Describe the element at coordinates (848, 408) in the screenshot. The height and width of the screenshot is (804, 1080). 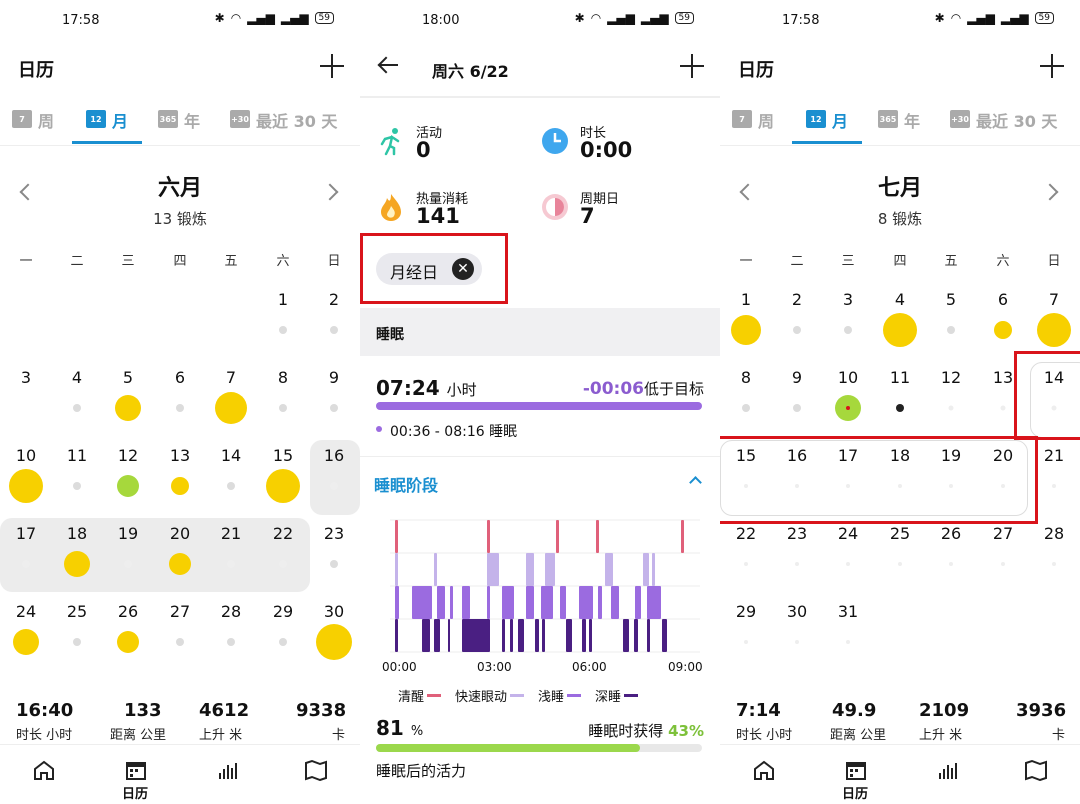
I see `period-marker` at that location.